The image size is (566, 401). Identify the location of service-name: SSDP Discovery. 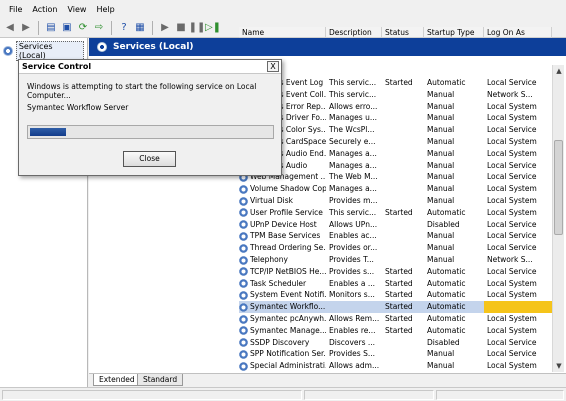
(280, 342).